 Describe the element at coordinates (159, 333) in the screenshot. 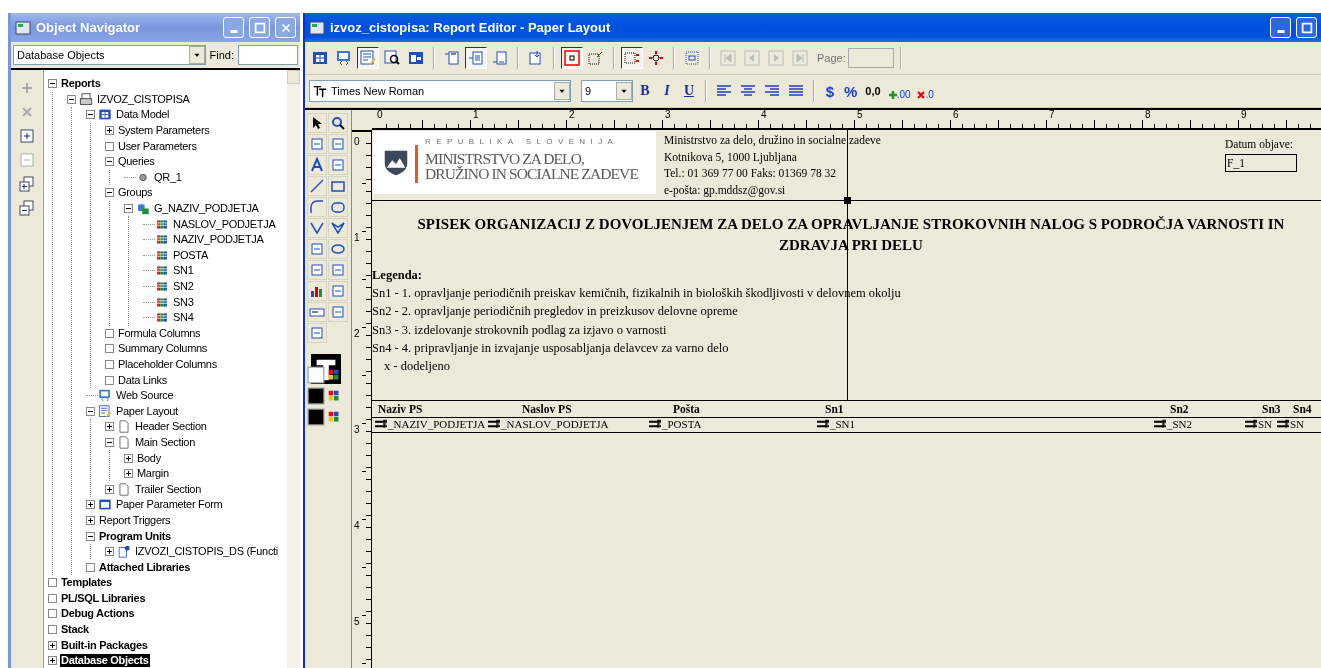

I see `tree-item: Formula Columns` at that location.